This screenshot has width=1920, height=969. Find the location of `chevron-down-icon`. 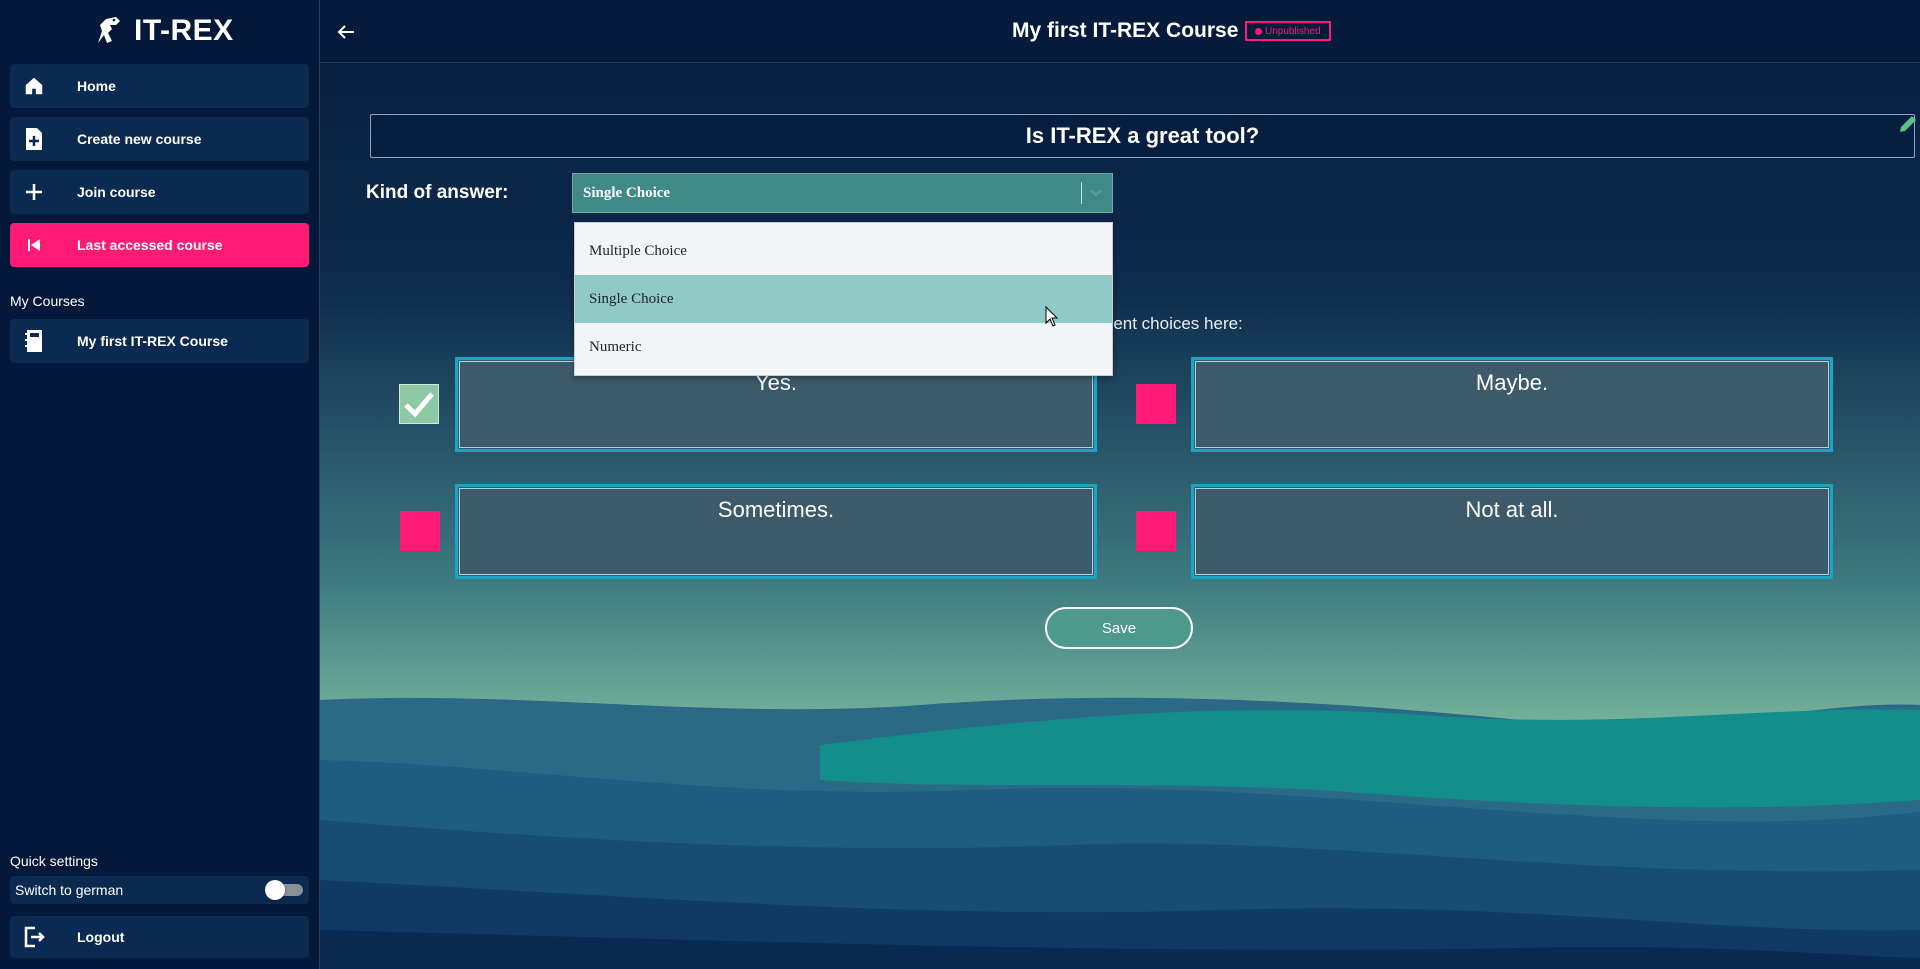

chevron-down-icon is located at coordinates (1096, 193).